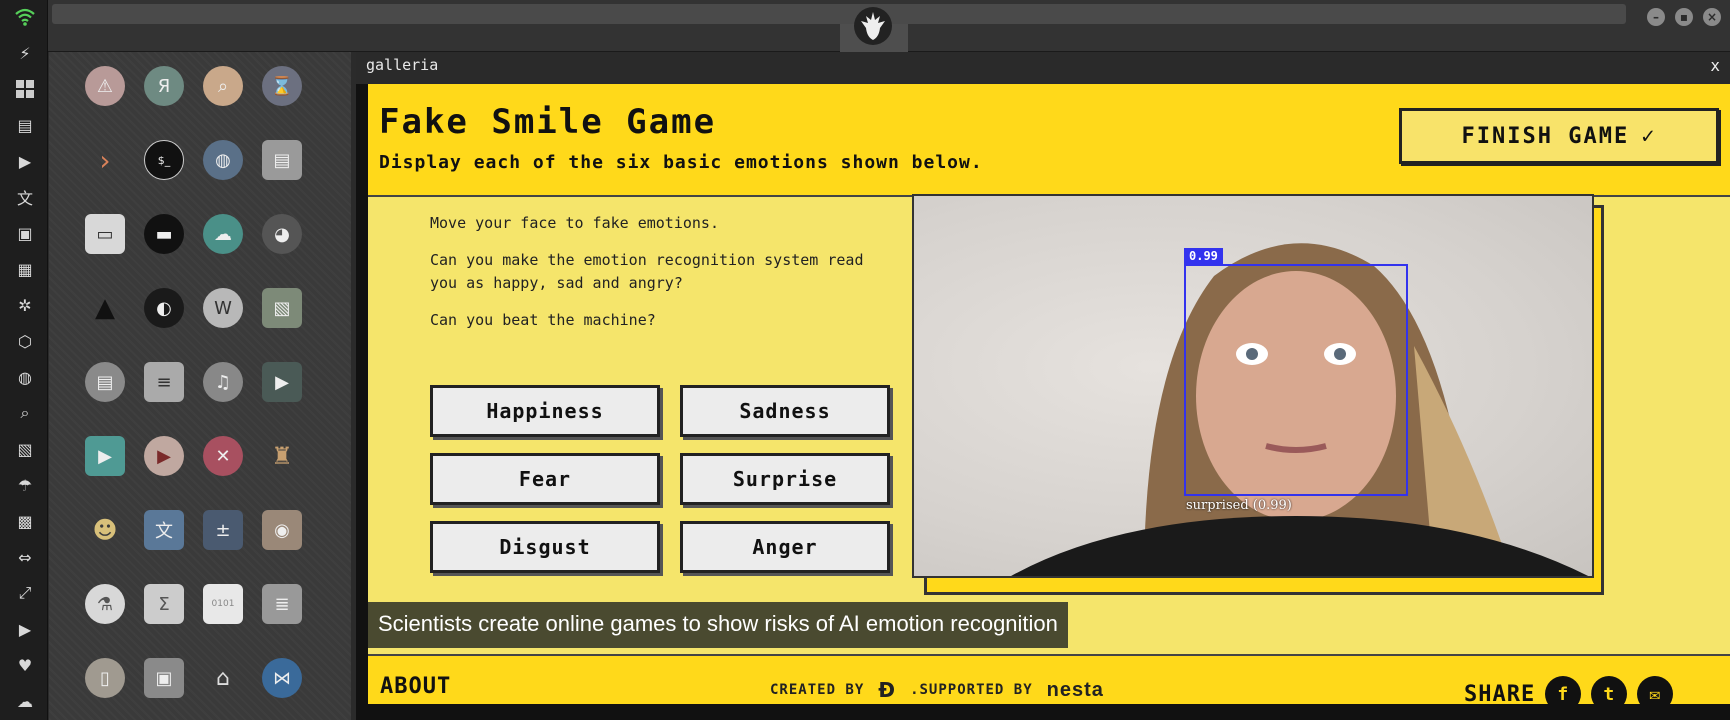 Image resolution: width=1730 pixels, height=720 pixels. Describe the element at coordinates (1684, 17) in the screenshot. I see `maximize-button: ▪` at that location.